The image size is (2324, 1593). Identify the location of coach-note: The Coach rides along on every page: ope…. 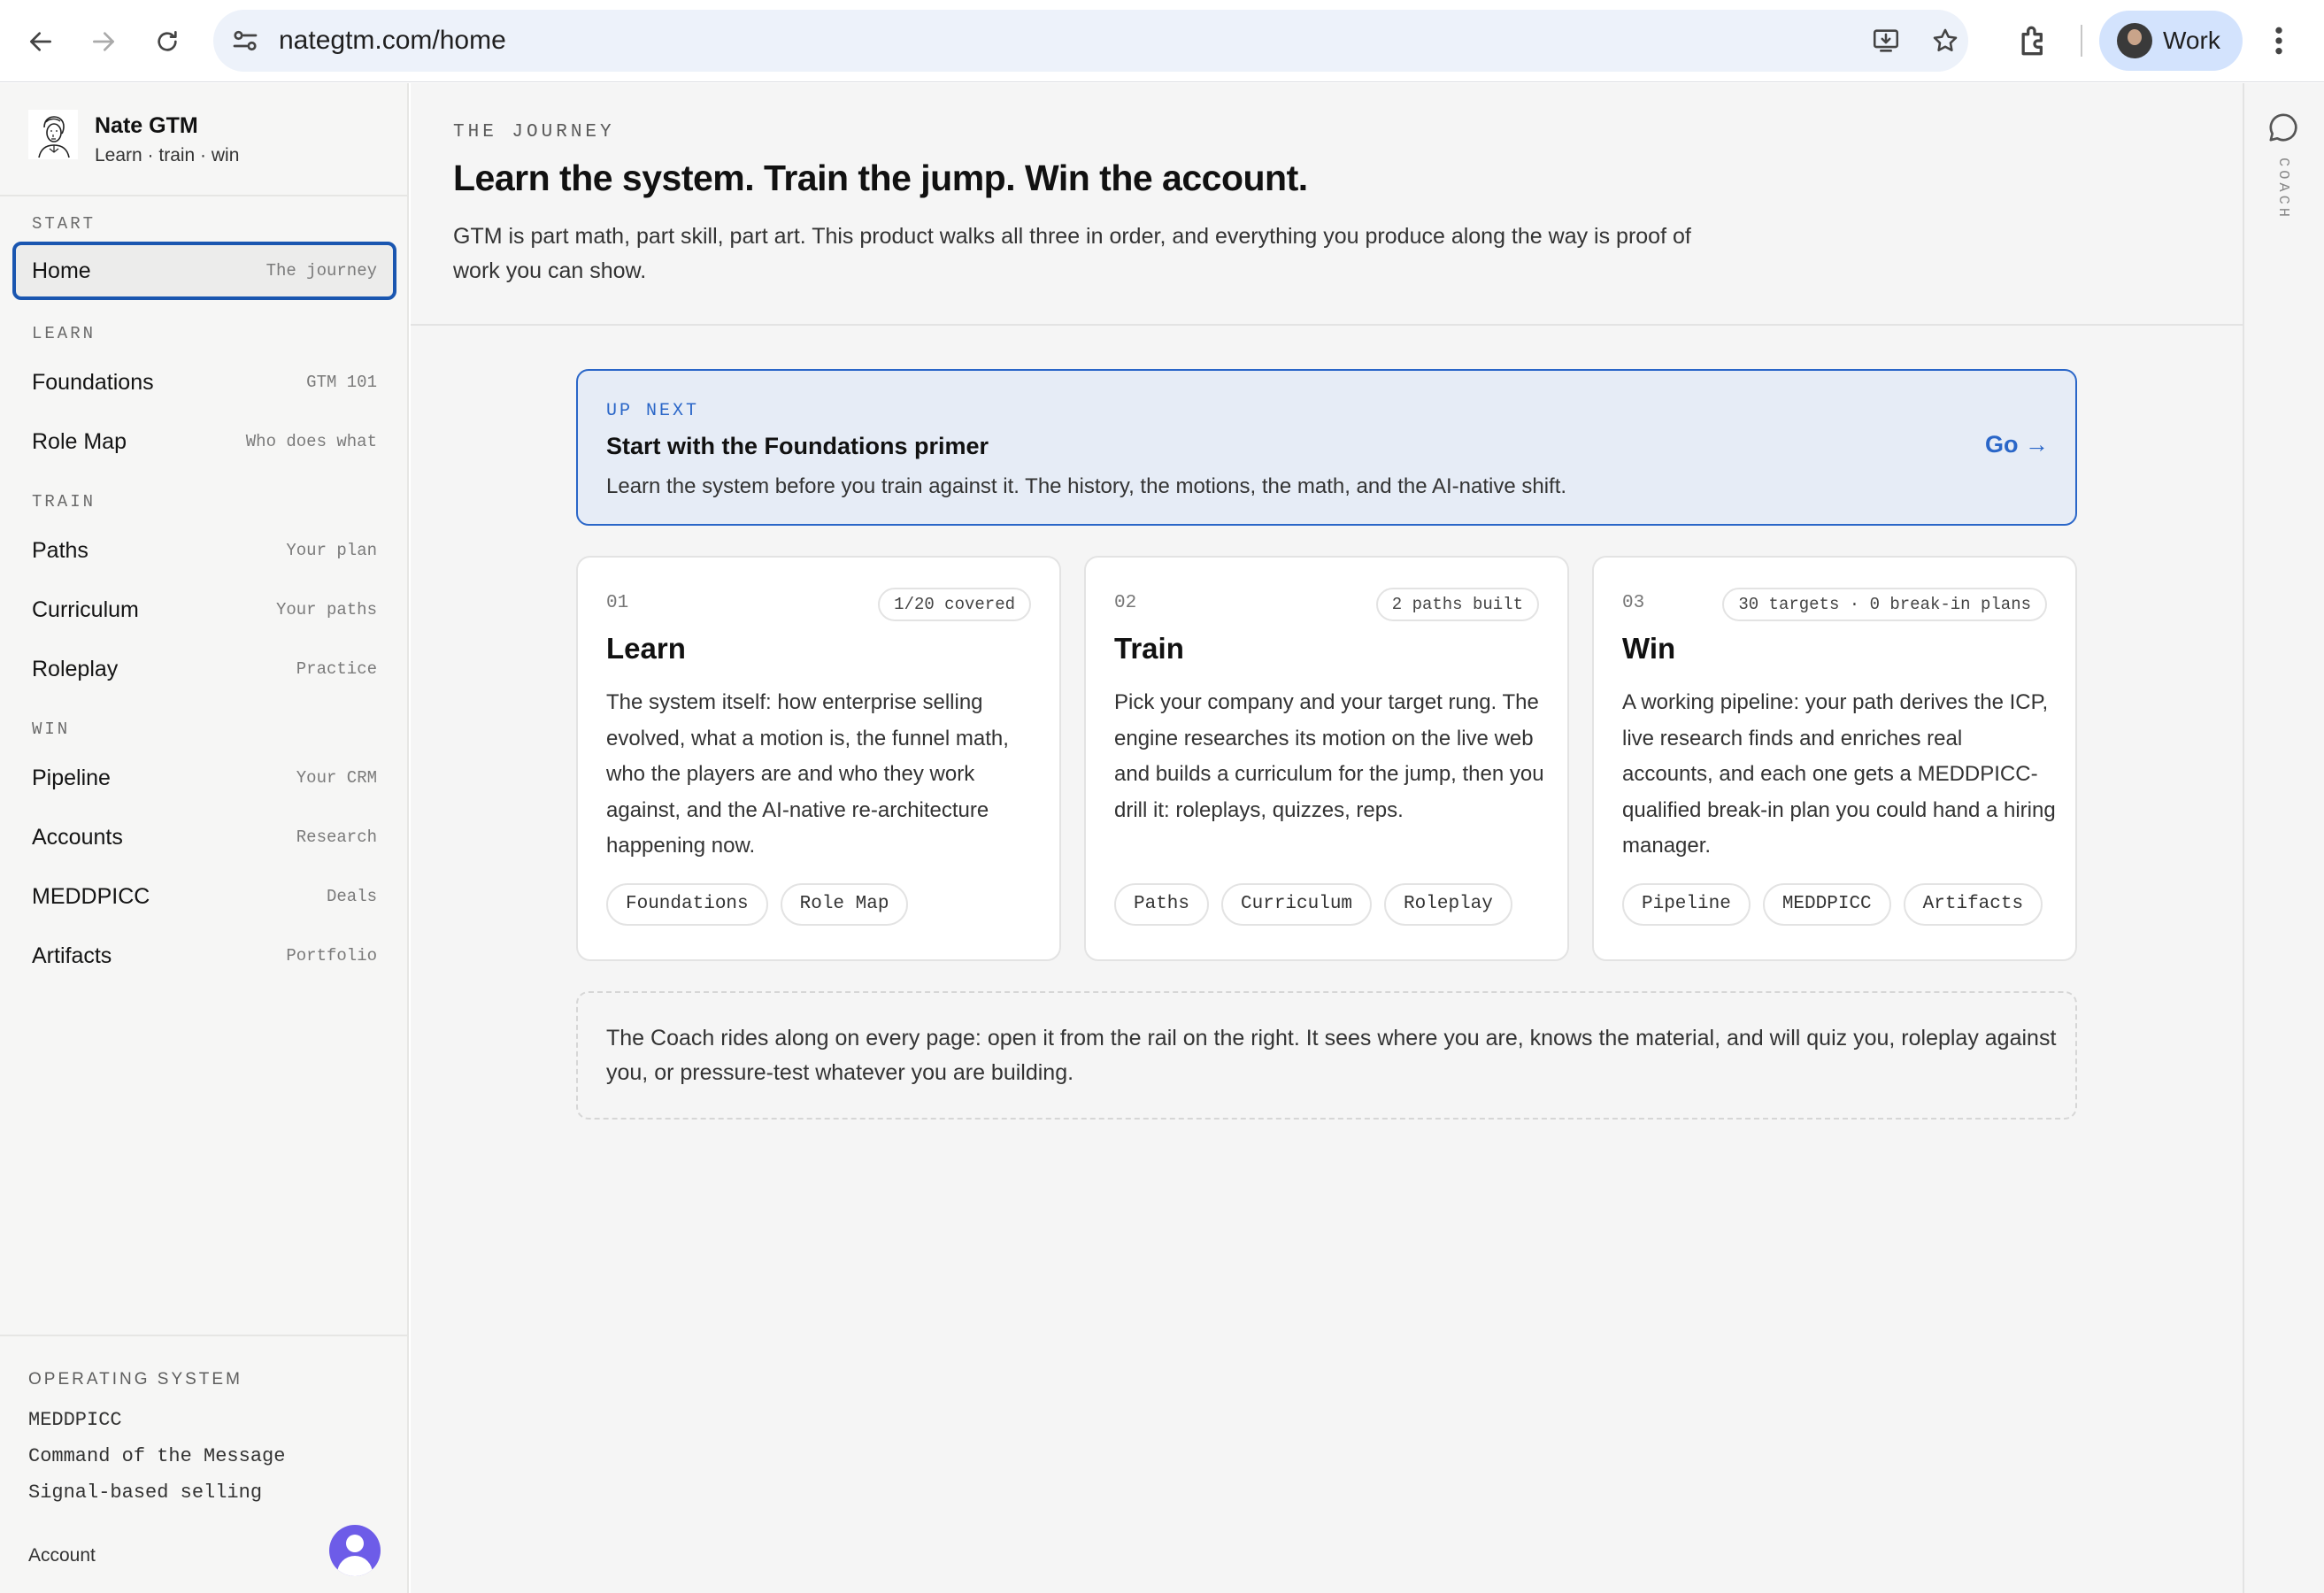
(1326, 1055).